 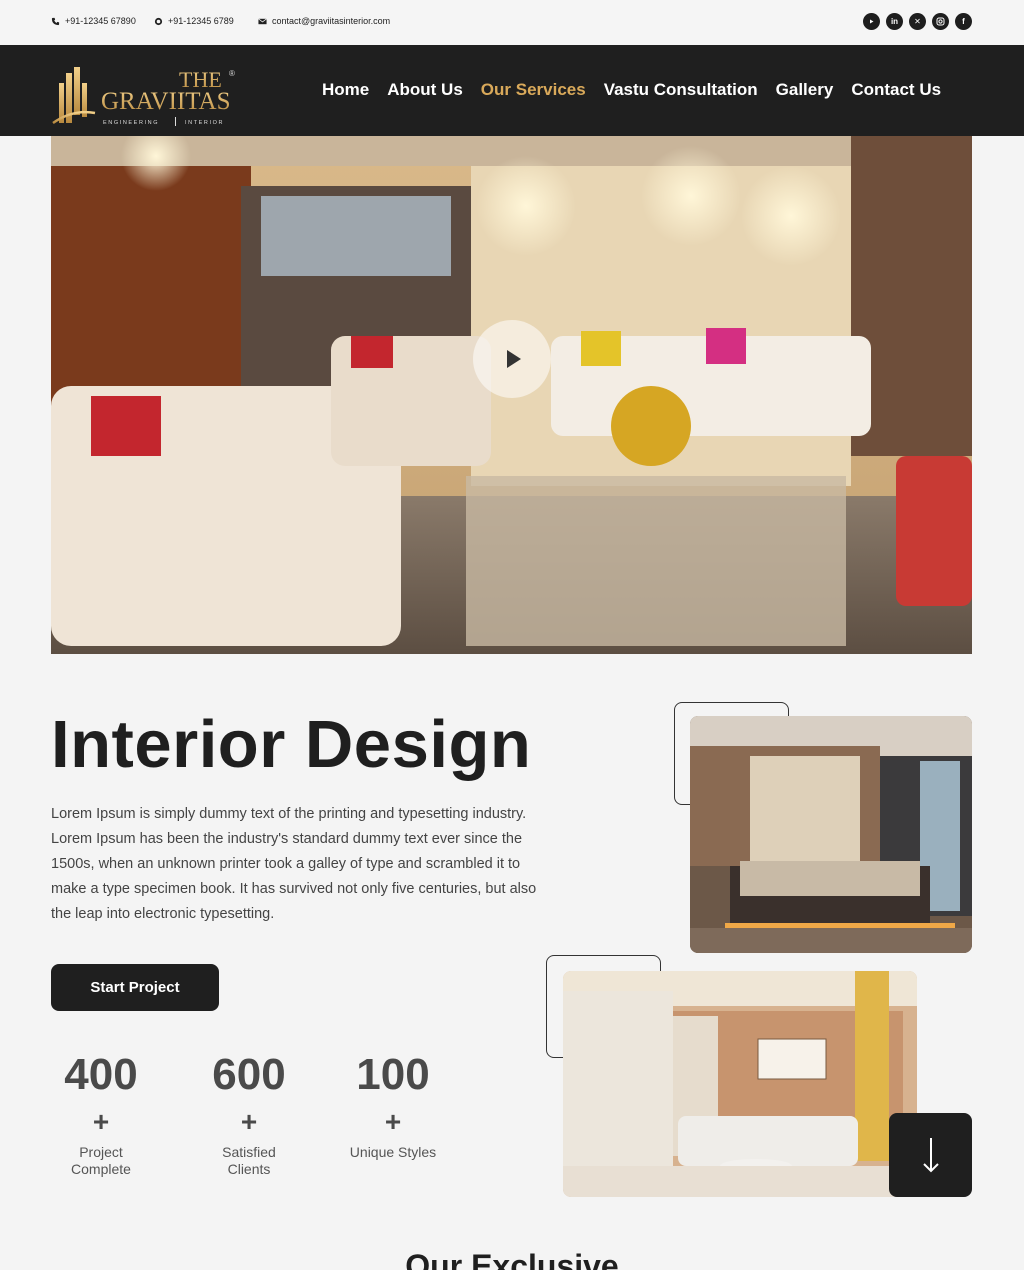 I want to click on whatsapp-contact: +91-12345 6789, so click(x=194, y=21).